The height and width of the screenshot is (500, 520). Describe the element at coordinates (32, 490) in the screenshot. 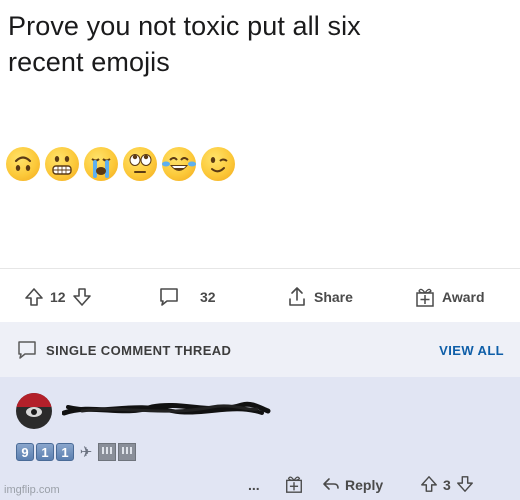

I see `watermark: imgflip.com` at that location.